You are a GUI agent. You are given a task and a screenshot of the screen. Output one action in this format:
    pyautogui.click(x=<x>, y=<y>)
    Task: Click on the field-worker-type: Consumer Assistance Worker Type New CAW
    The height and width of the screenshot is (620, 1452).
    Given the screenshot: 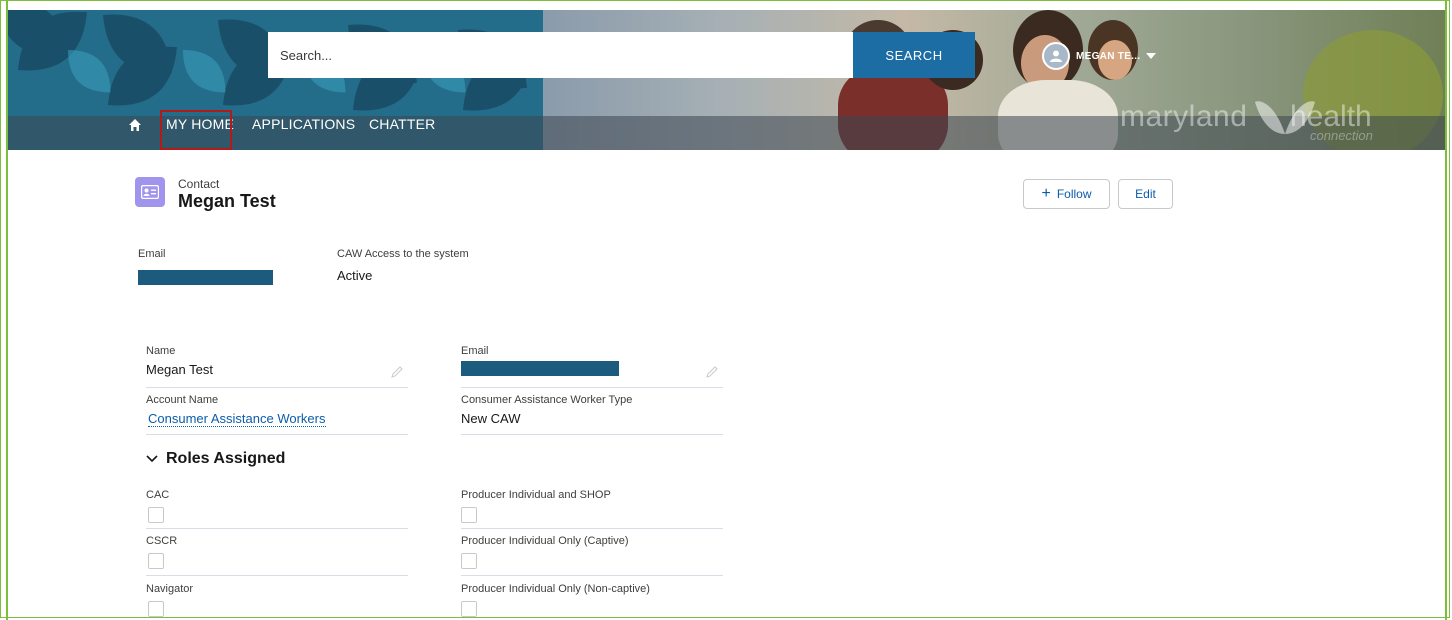 What is the action you would take?
    pyautogui.click(x=592, y=414)
    